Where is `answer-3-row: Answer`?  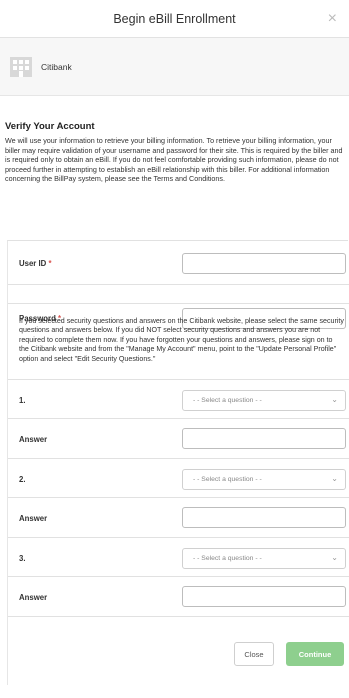
answer-3-row: Answer is located at coordinates (178, 597).